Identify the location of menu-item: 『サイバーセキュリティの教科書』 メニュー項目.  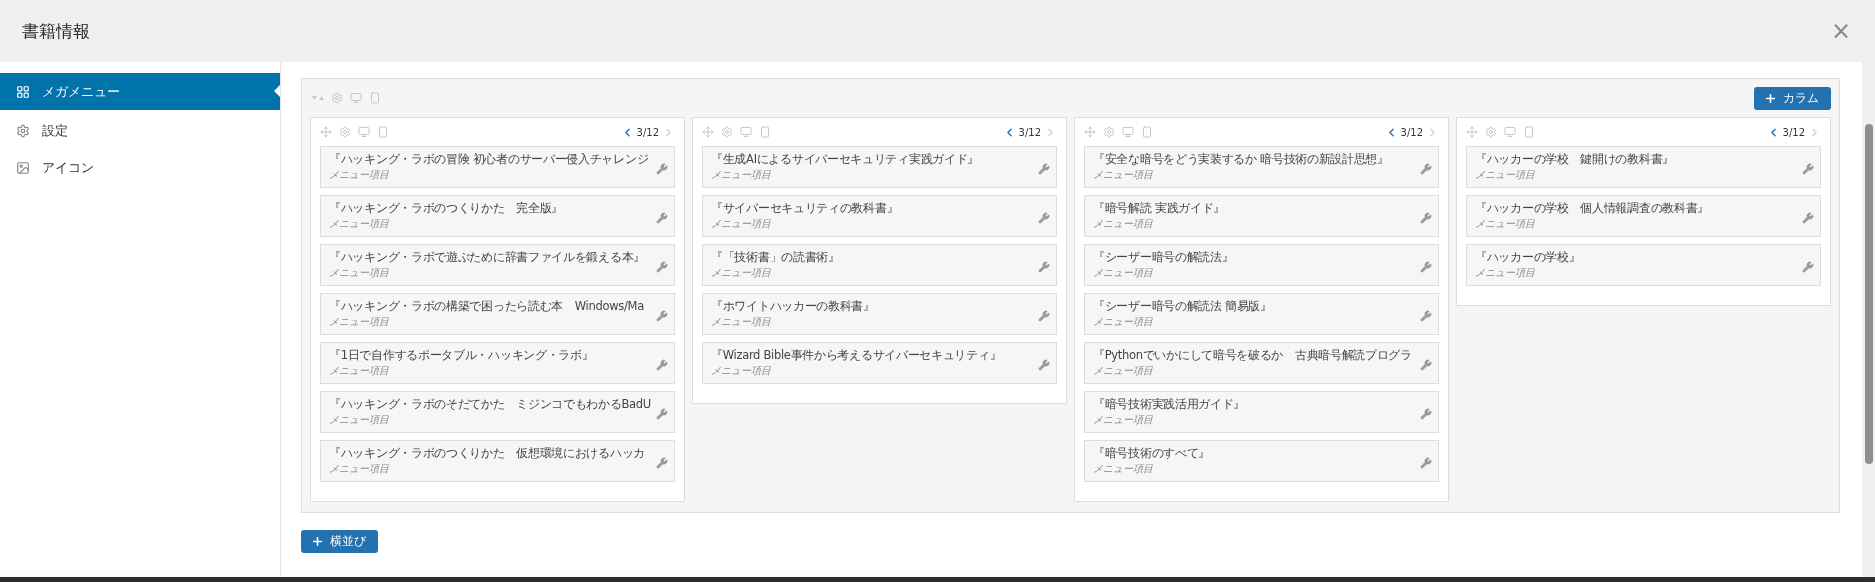
(879, 216).